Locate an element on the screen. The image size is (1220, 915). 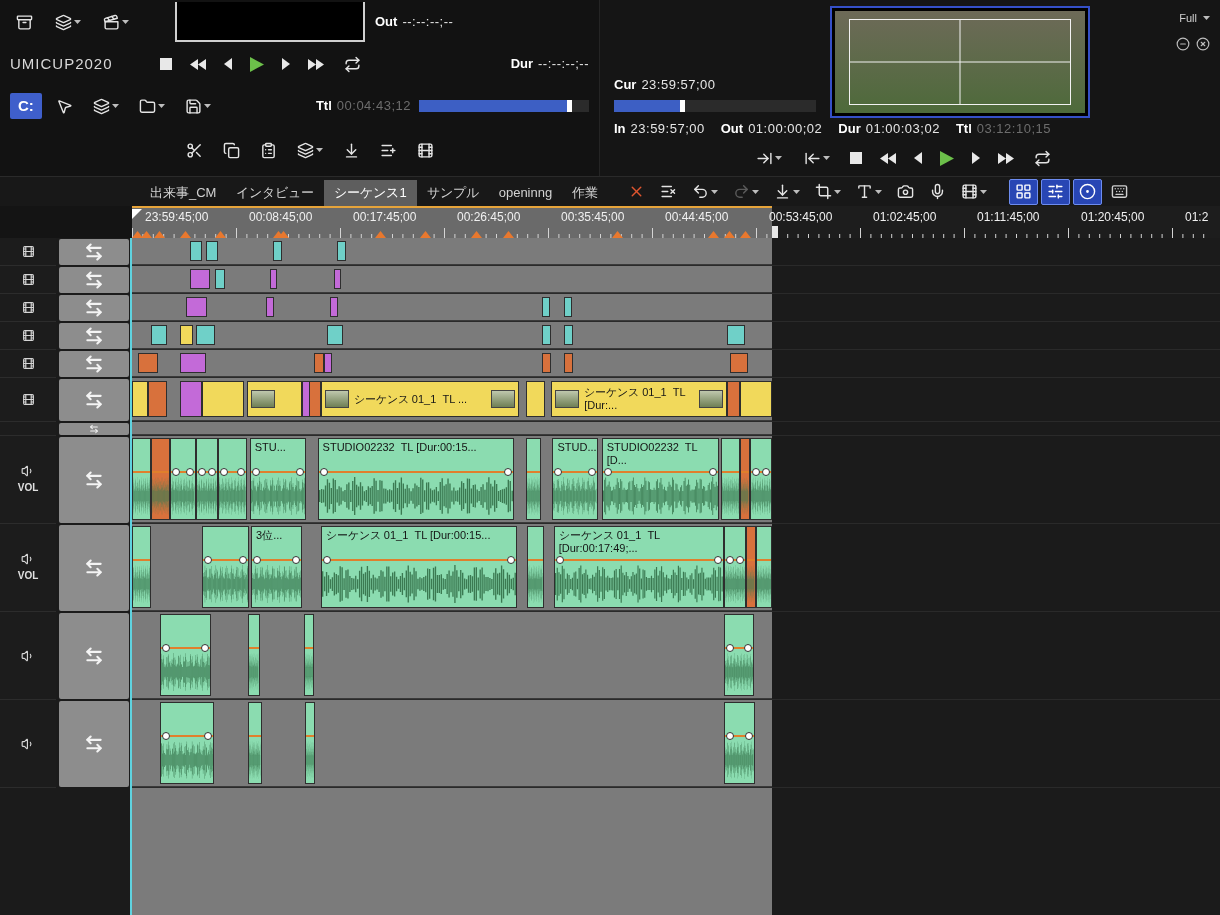
effect-button is located at coordinates (1088, 191).